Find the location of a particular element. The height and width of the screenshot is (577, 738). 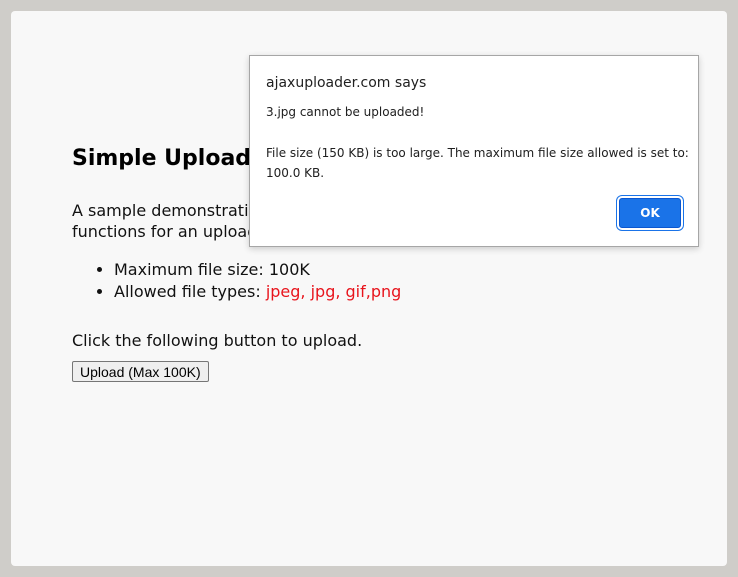

dialog-message-line-3: 100.0 KB. is located at coordinates (295, 173).